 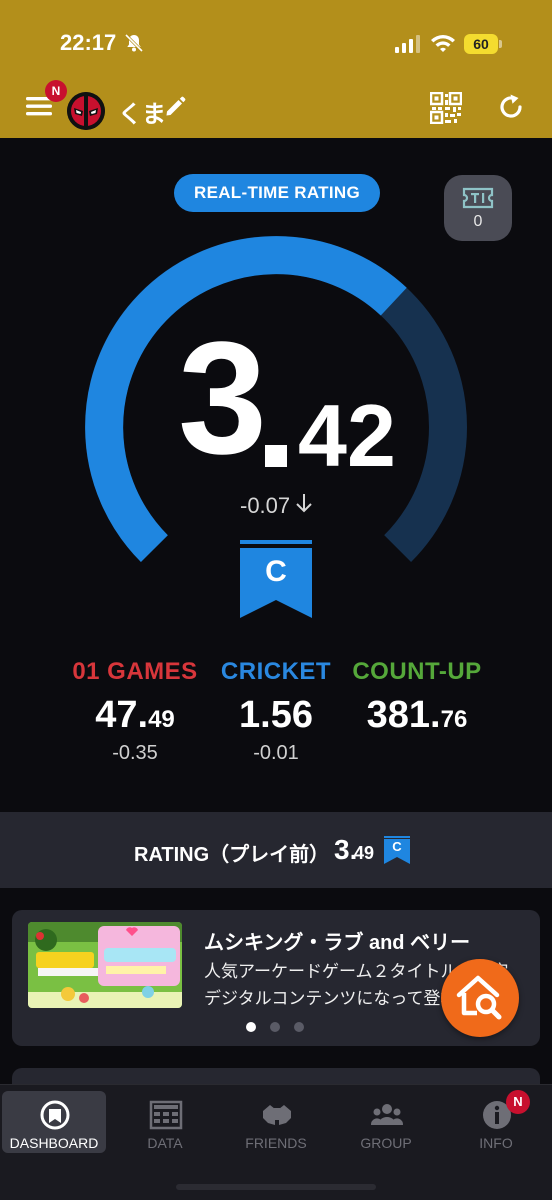 What do you see at coordinates (122, 715) in the screenshot?
I see `stat-value-main: 47.` at bounding box center [122, 715].